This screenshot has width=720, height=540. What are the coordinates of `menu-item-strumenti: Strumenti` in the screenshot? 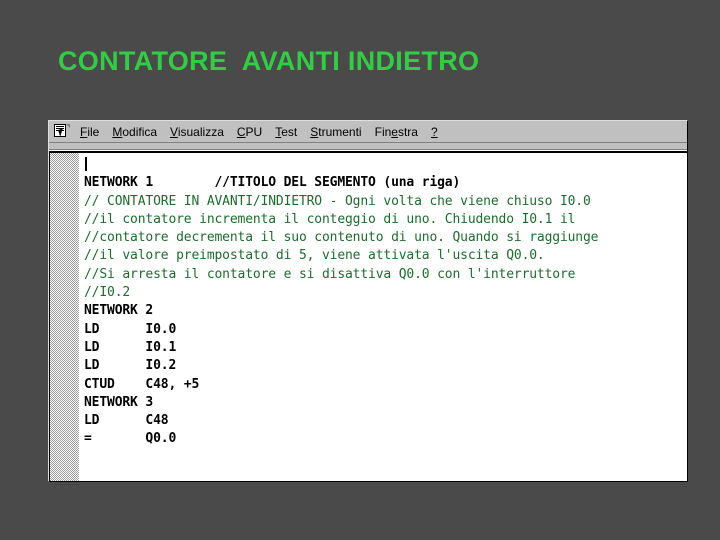 It's located at (336, 132).